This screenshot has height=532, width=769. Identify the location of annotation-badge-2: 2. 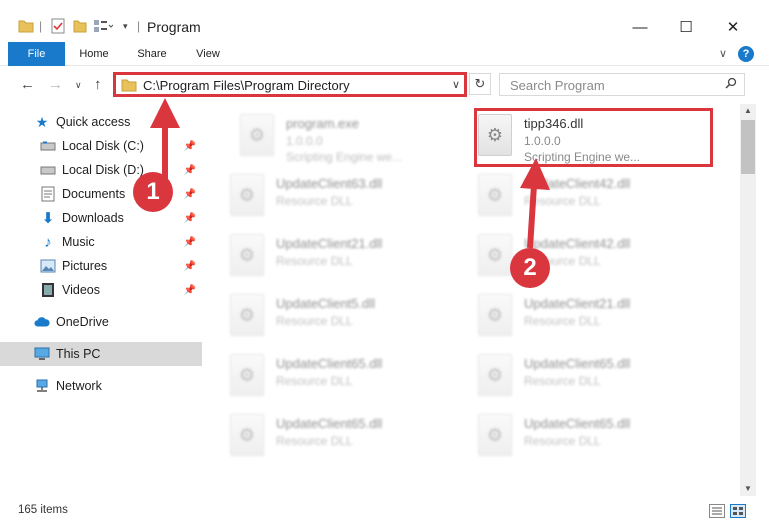
(530, 268).